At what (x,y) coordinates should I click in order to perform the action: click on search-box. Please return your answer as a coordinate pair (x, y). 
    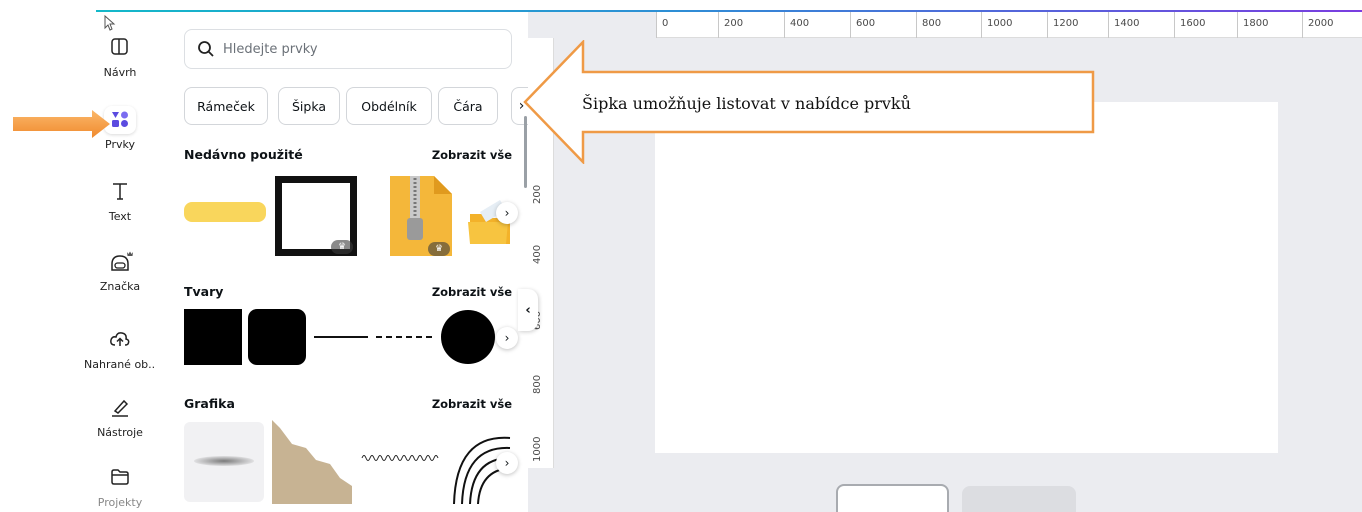
    Looking at the image, I should click on (348, 49).